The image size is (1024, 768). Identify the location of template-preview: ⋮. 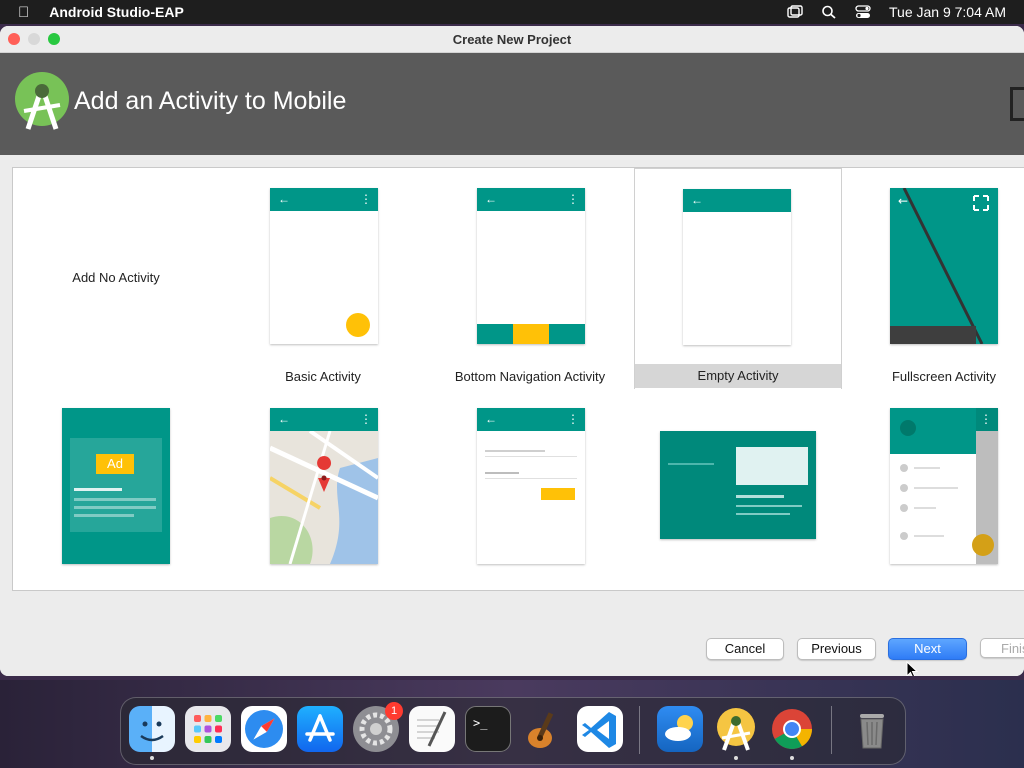
(944, 486).